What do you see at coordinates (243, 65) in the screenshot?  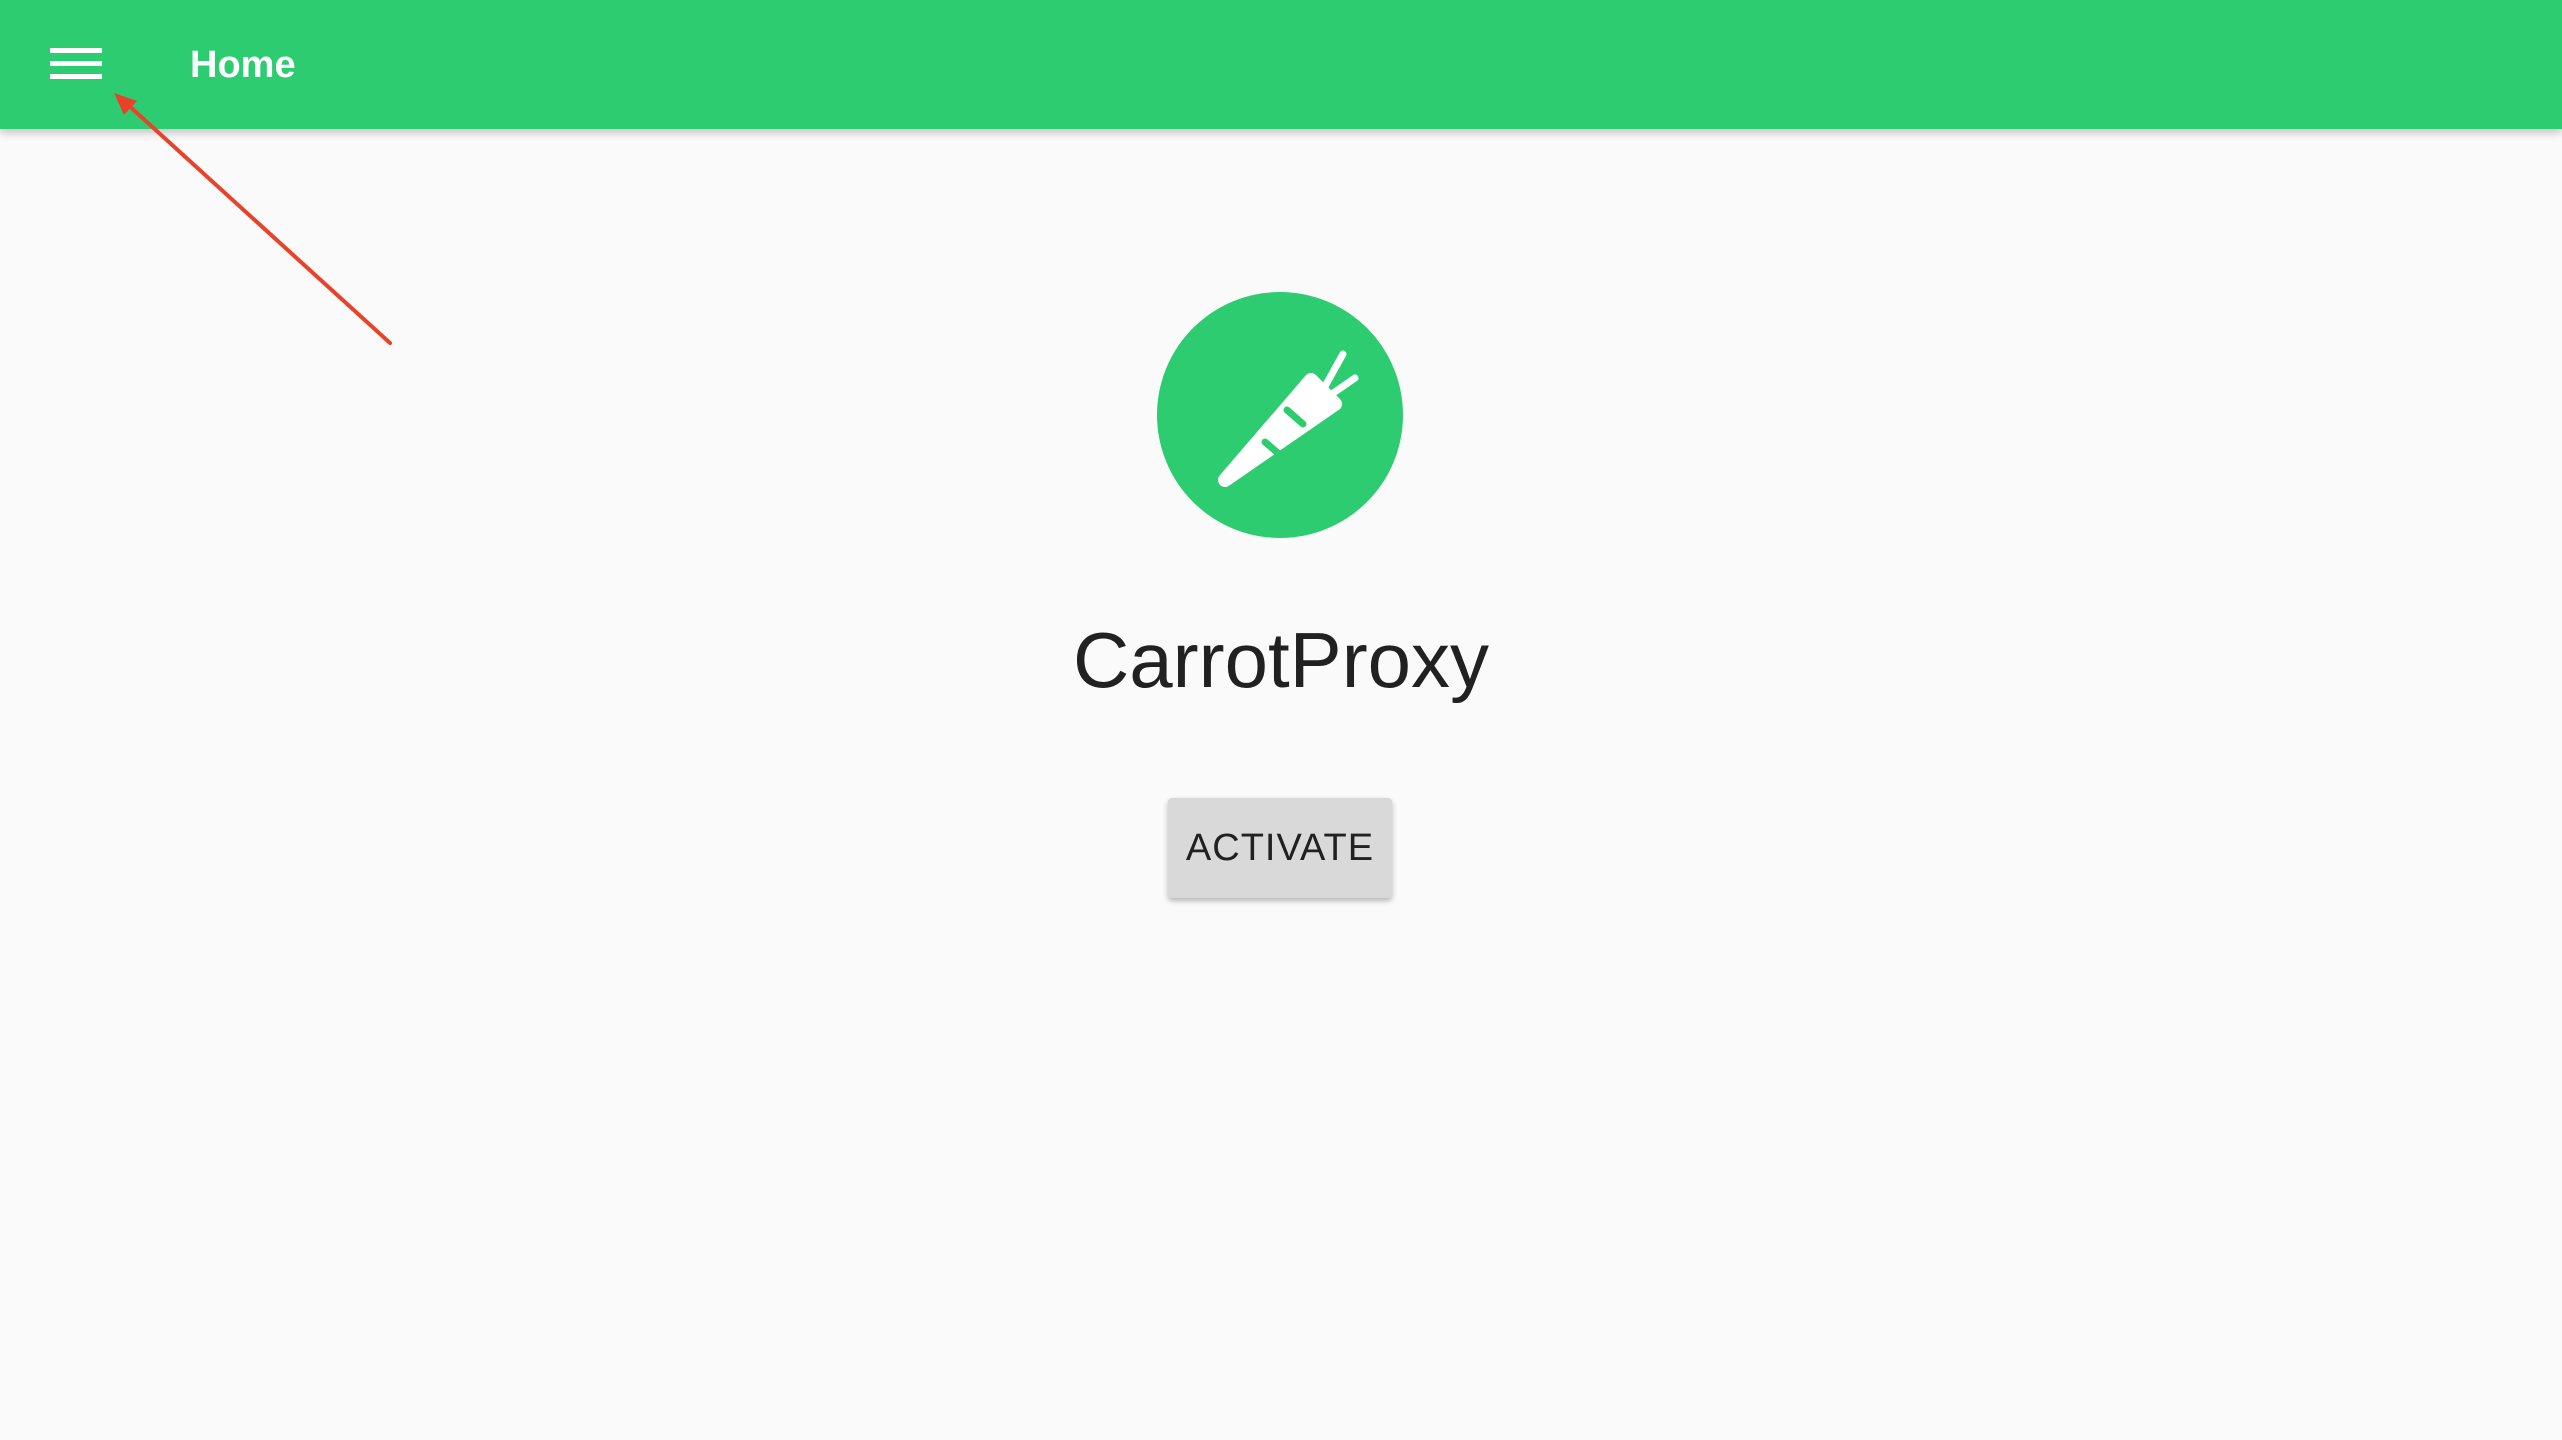 I see `app-title: Home` at bounding box center [243, 65].